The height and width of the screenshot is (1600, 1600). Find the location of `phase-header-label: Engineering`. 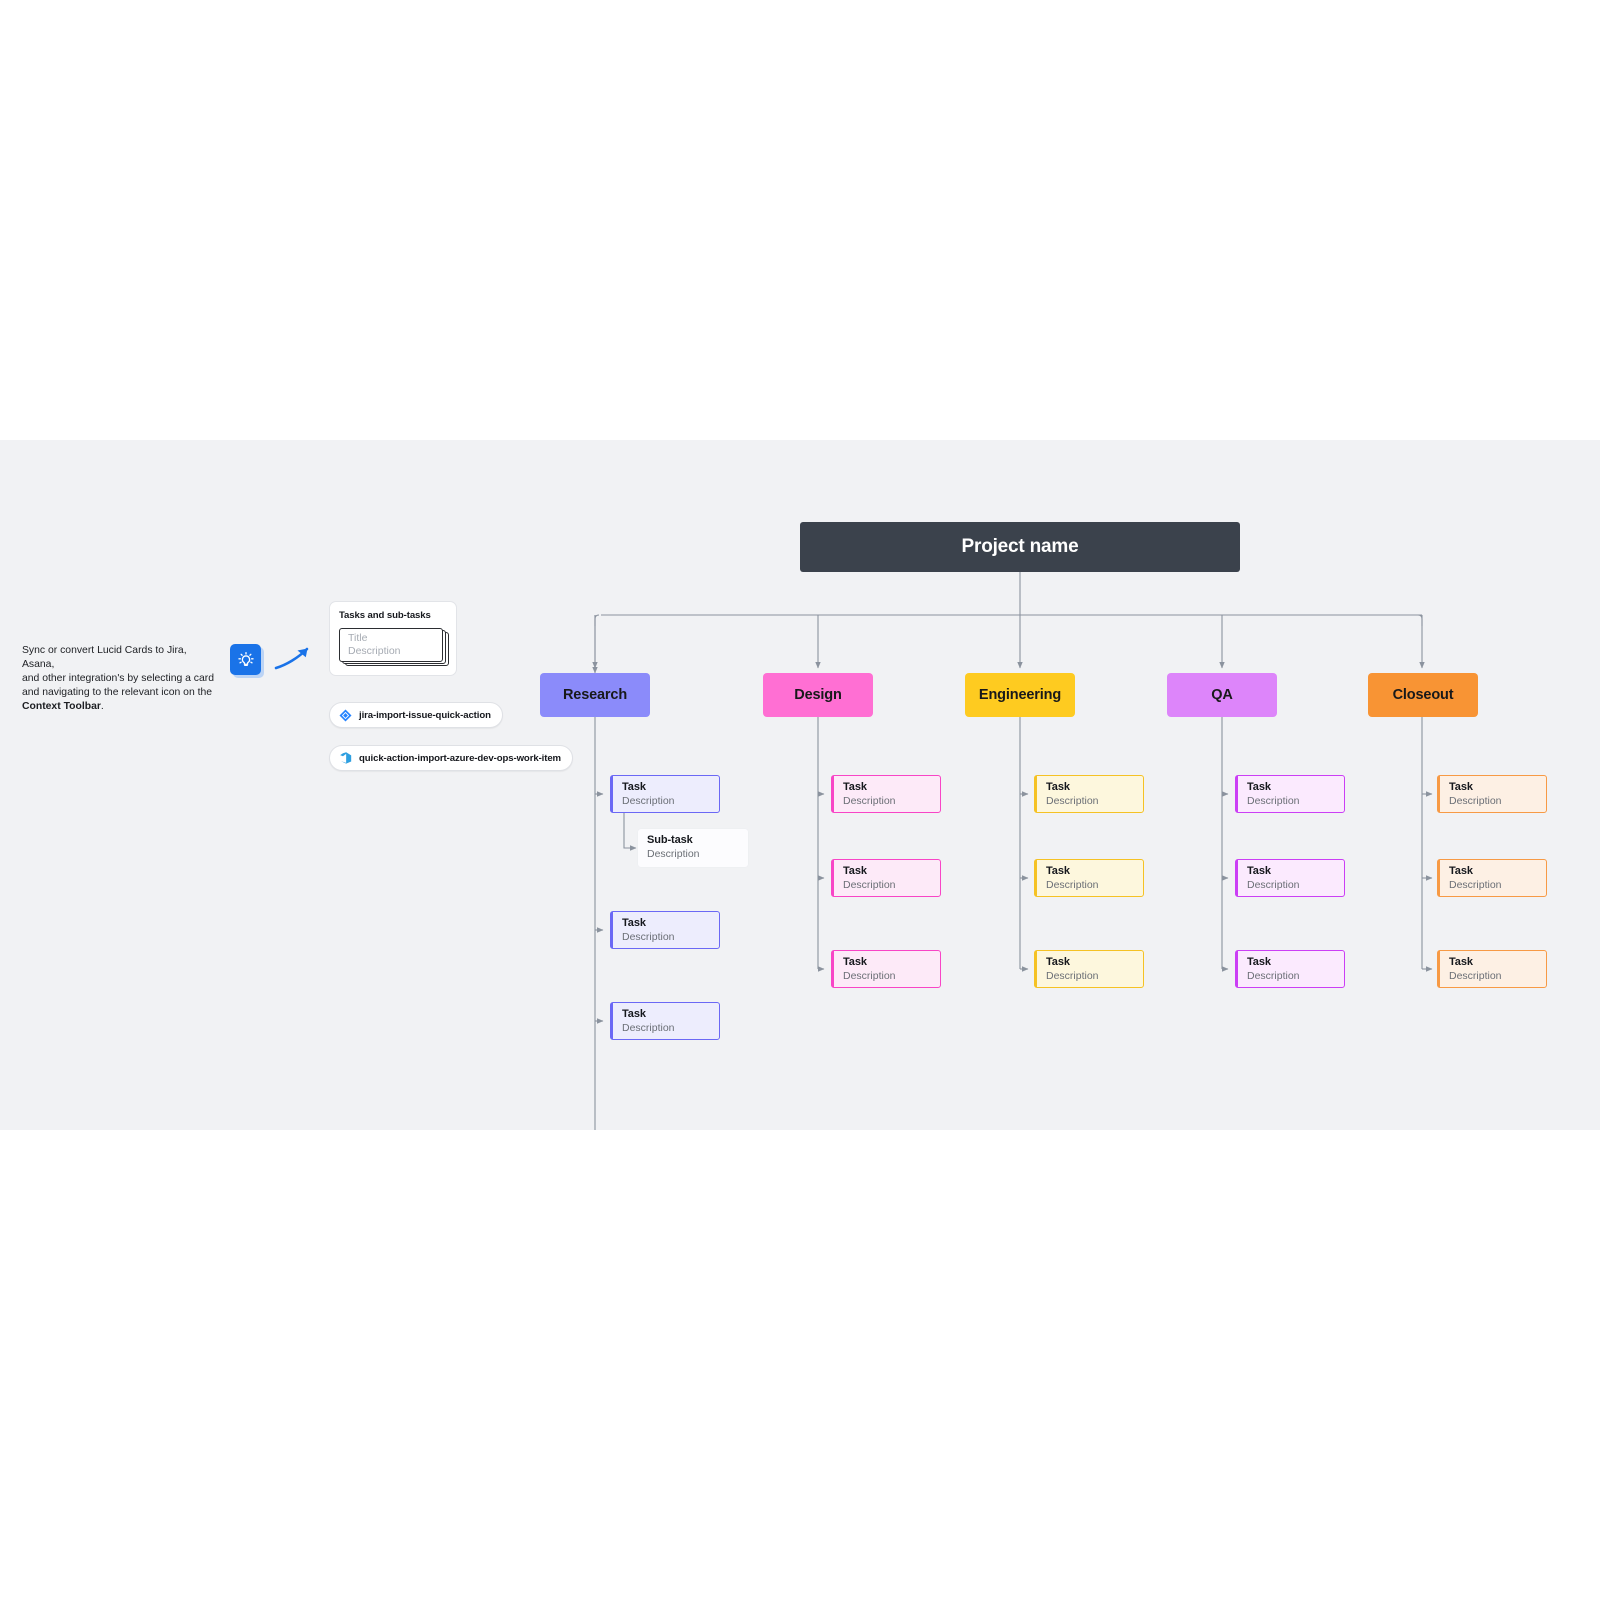

phase-header-label: Engineering is located at coordinates (1020, 695).